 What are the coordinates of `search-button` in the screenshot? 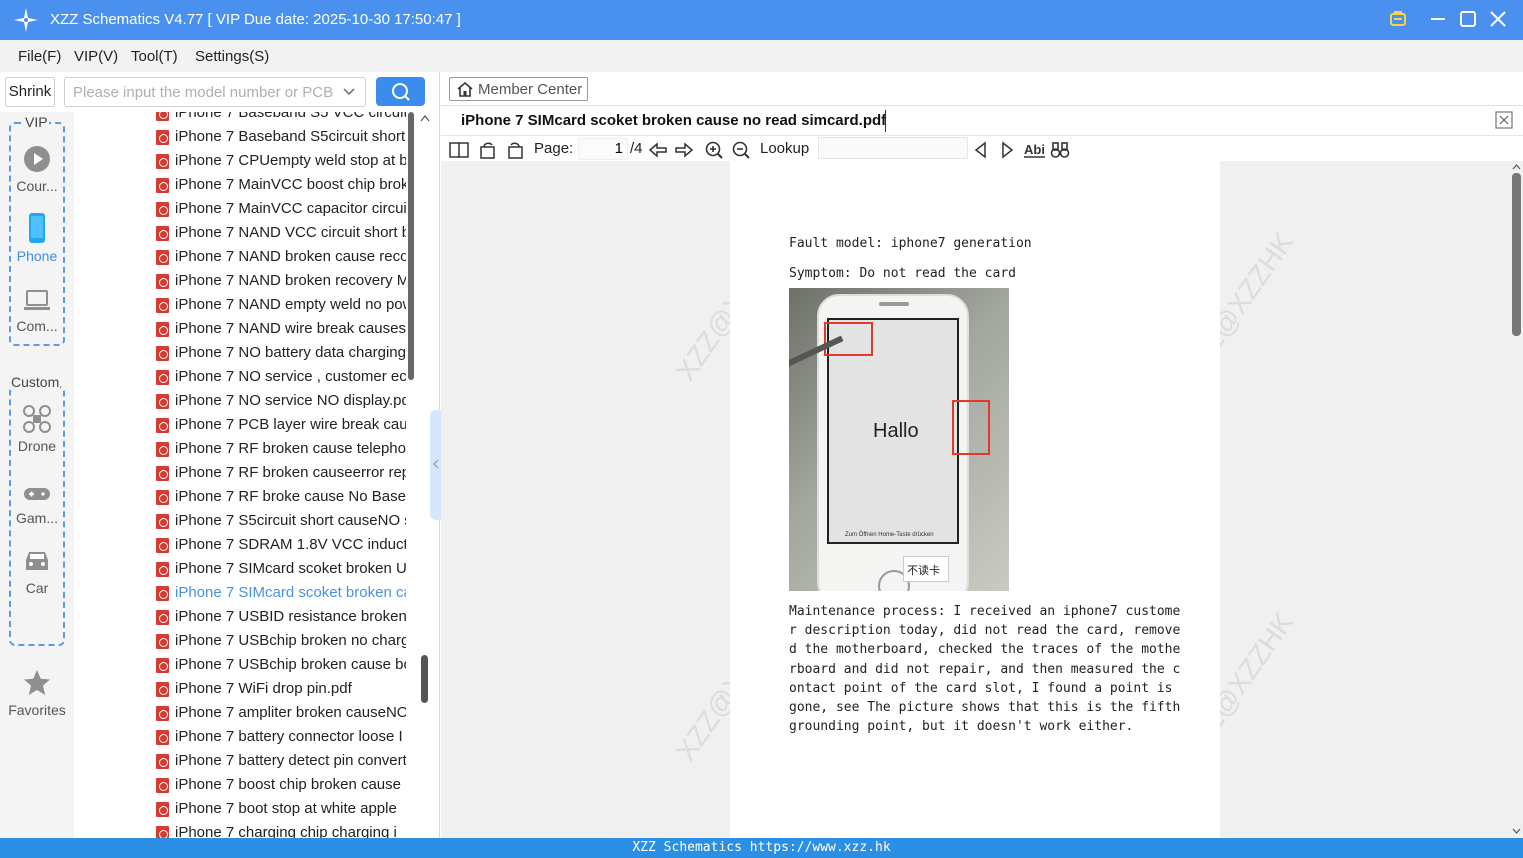 It's located at (400, 91).